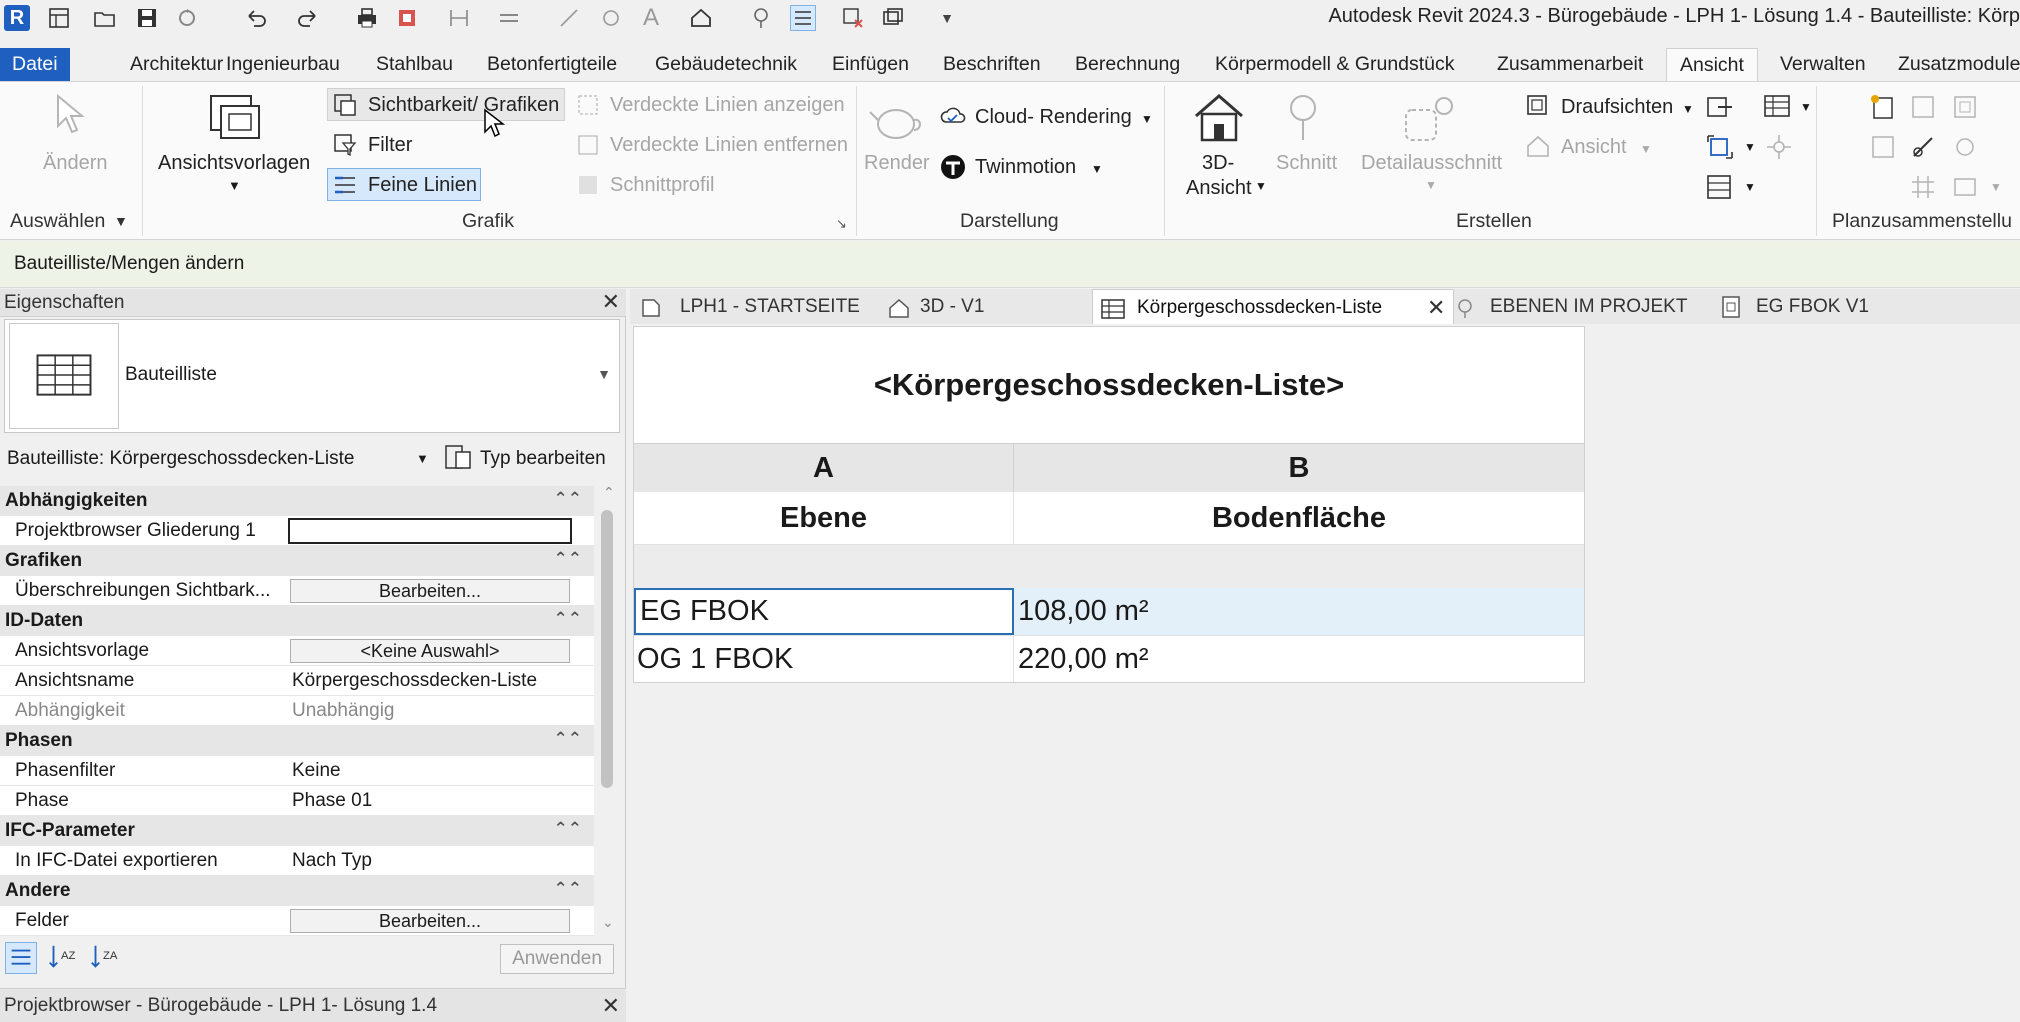  Describe the element at coordinates (992, 64) in the screenshot. I see `tab-beschriften: Beschriften` at that location.